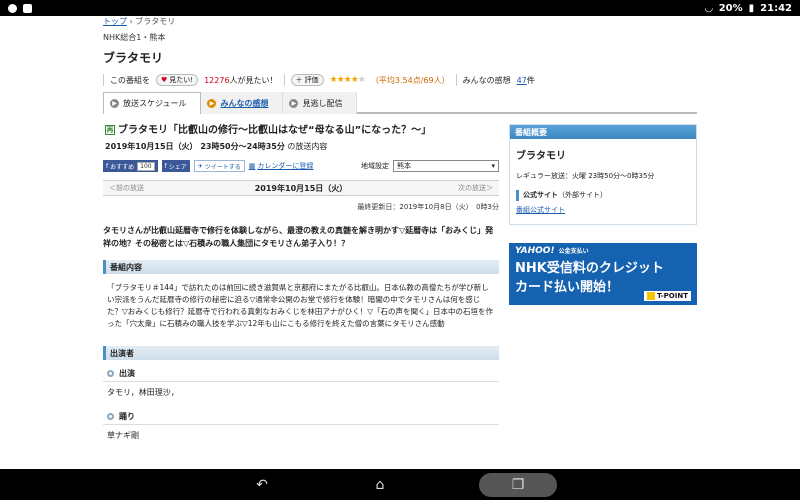  What do you see at coordinates (301, 374) in the screenshot?
I see `cast-subheading: 出演` at bounding box center [301, 374].